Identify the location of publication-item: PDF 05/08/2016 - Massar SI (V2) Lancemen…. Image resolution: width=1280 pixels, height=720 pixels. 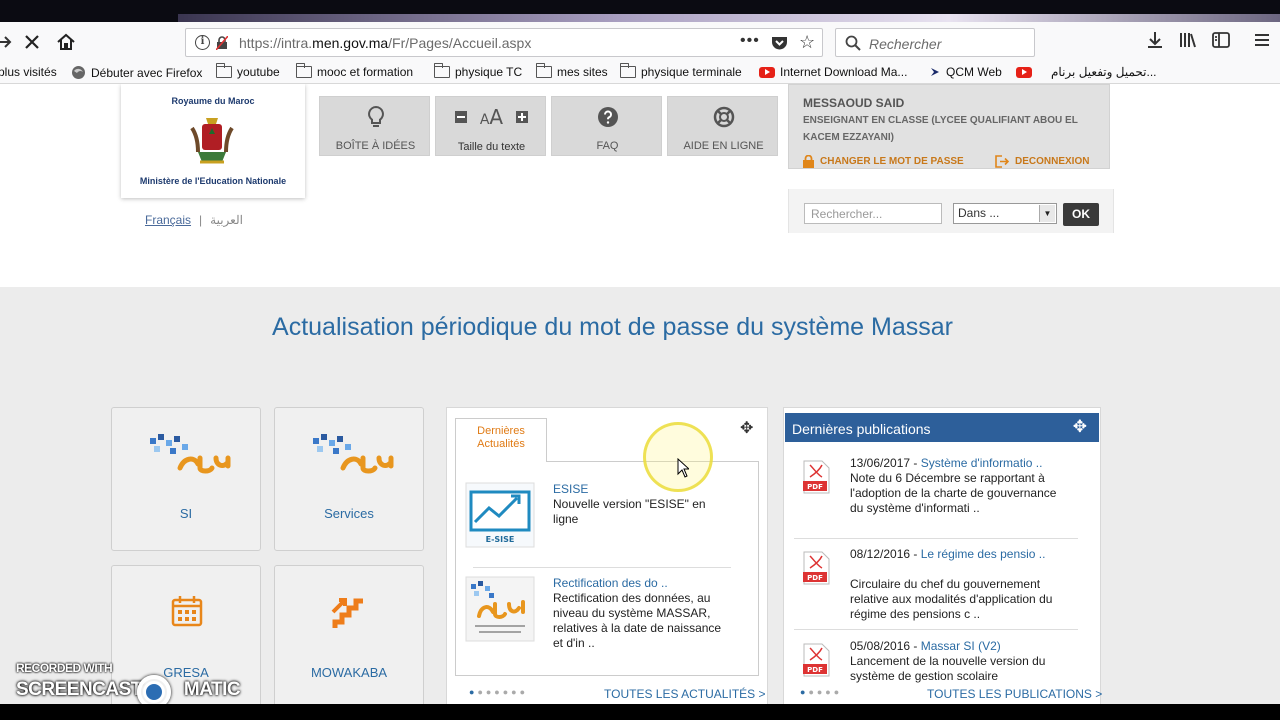
(943, 661).